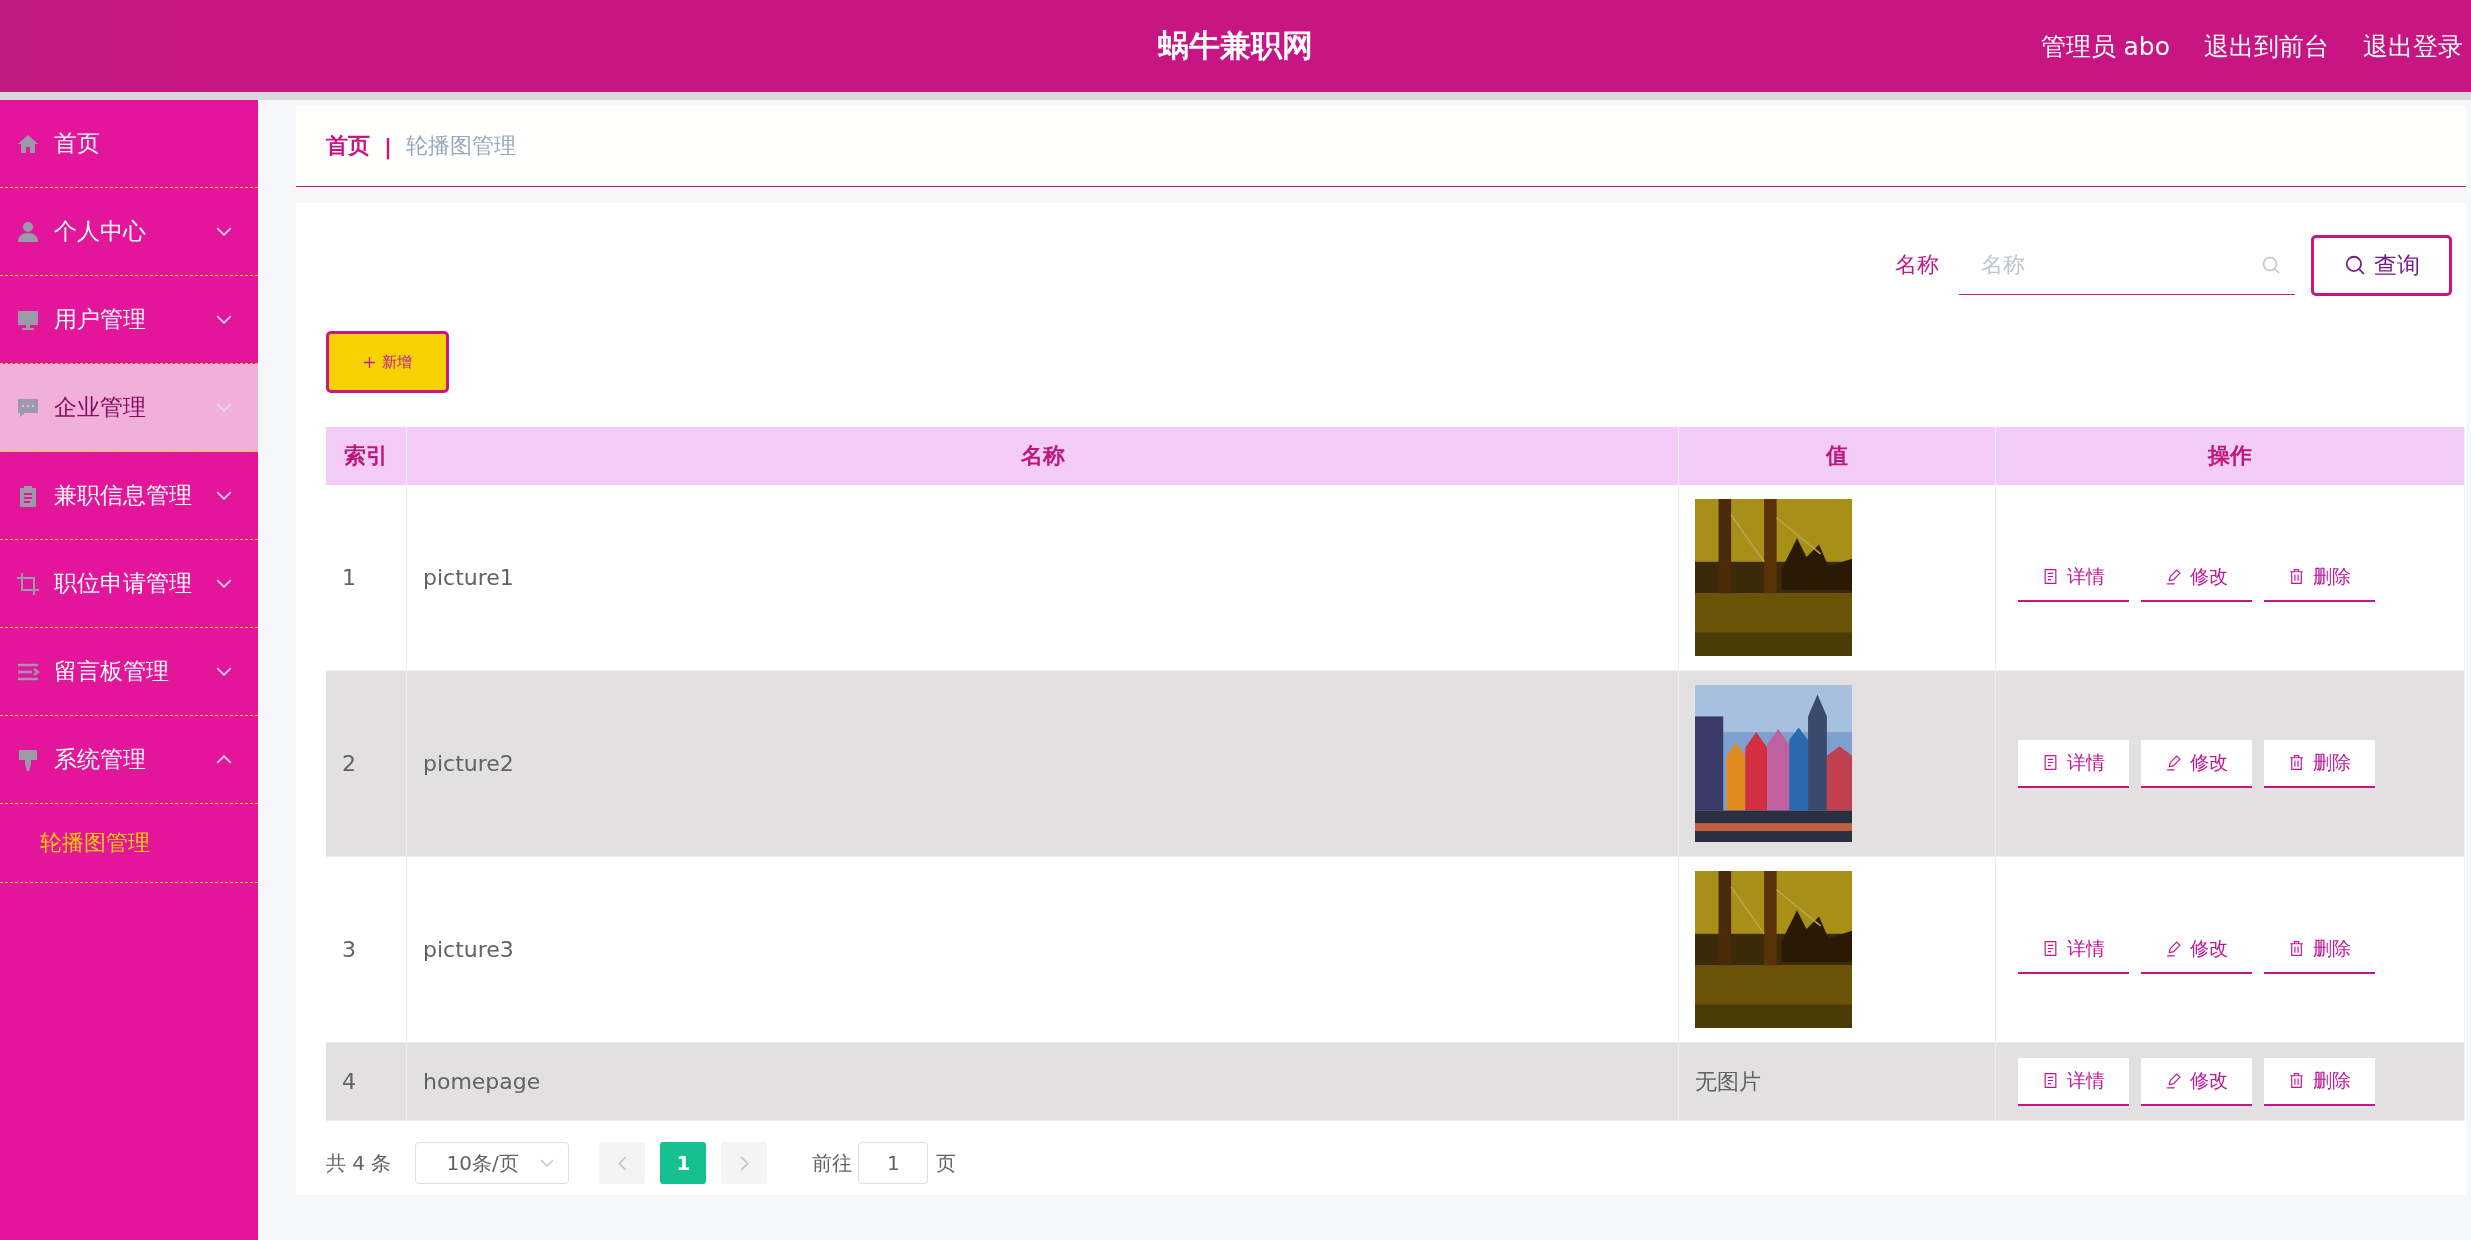 The height and width of the screenshot is (1240, 2471). I want to click on table-cell: homepage, so click(1042, 1081).